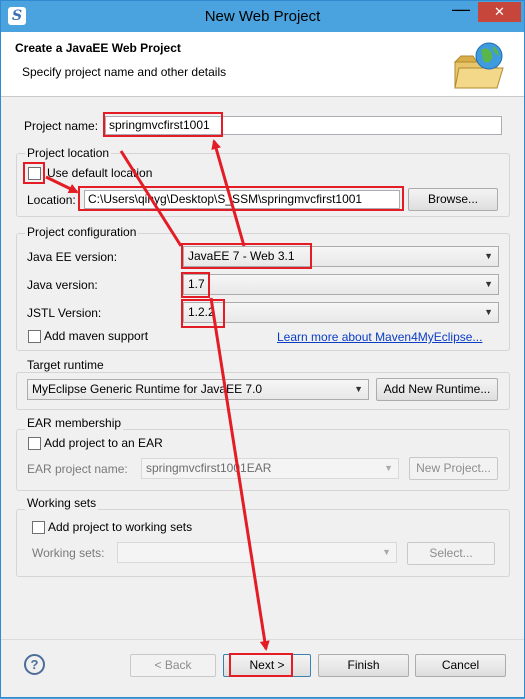 This screenshot has height=699, width=525. Describe the element at coordinates (341, 256) in the screenshot. I see `javaee-version-select: JavaEE 7 - Web 3.1 ▼` at that location.